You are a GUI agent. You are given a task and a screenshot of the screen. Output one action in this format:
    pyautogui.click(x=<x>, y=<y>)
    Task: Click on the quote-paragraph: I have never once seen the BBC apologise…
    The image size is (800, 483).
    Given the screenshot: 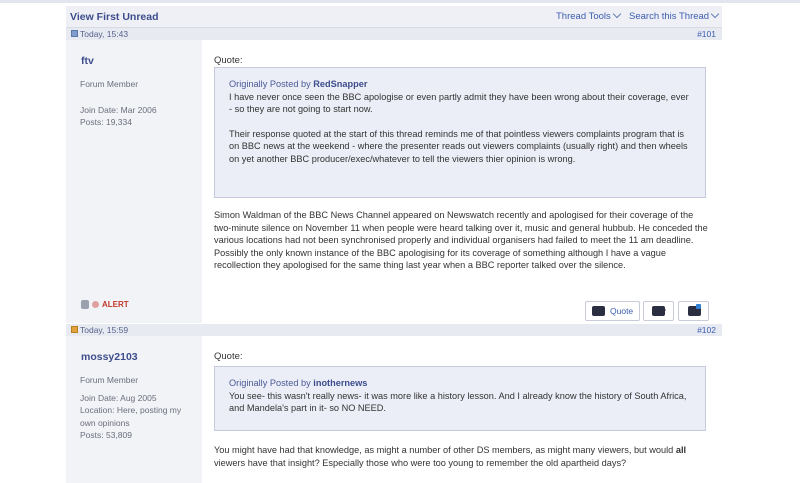 What is the action you would take?
    pyautogui.click(x=459, y=103)
    